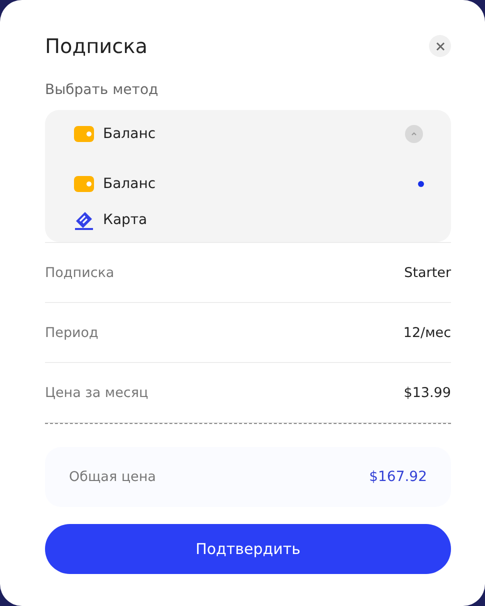 This screenshot has height=606, width=485. Describe the element at coordinates (84, 220) in the screenshot. I see `card-icon` at that location.